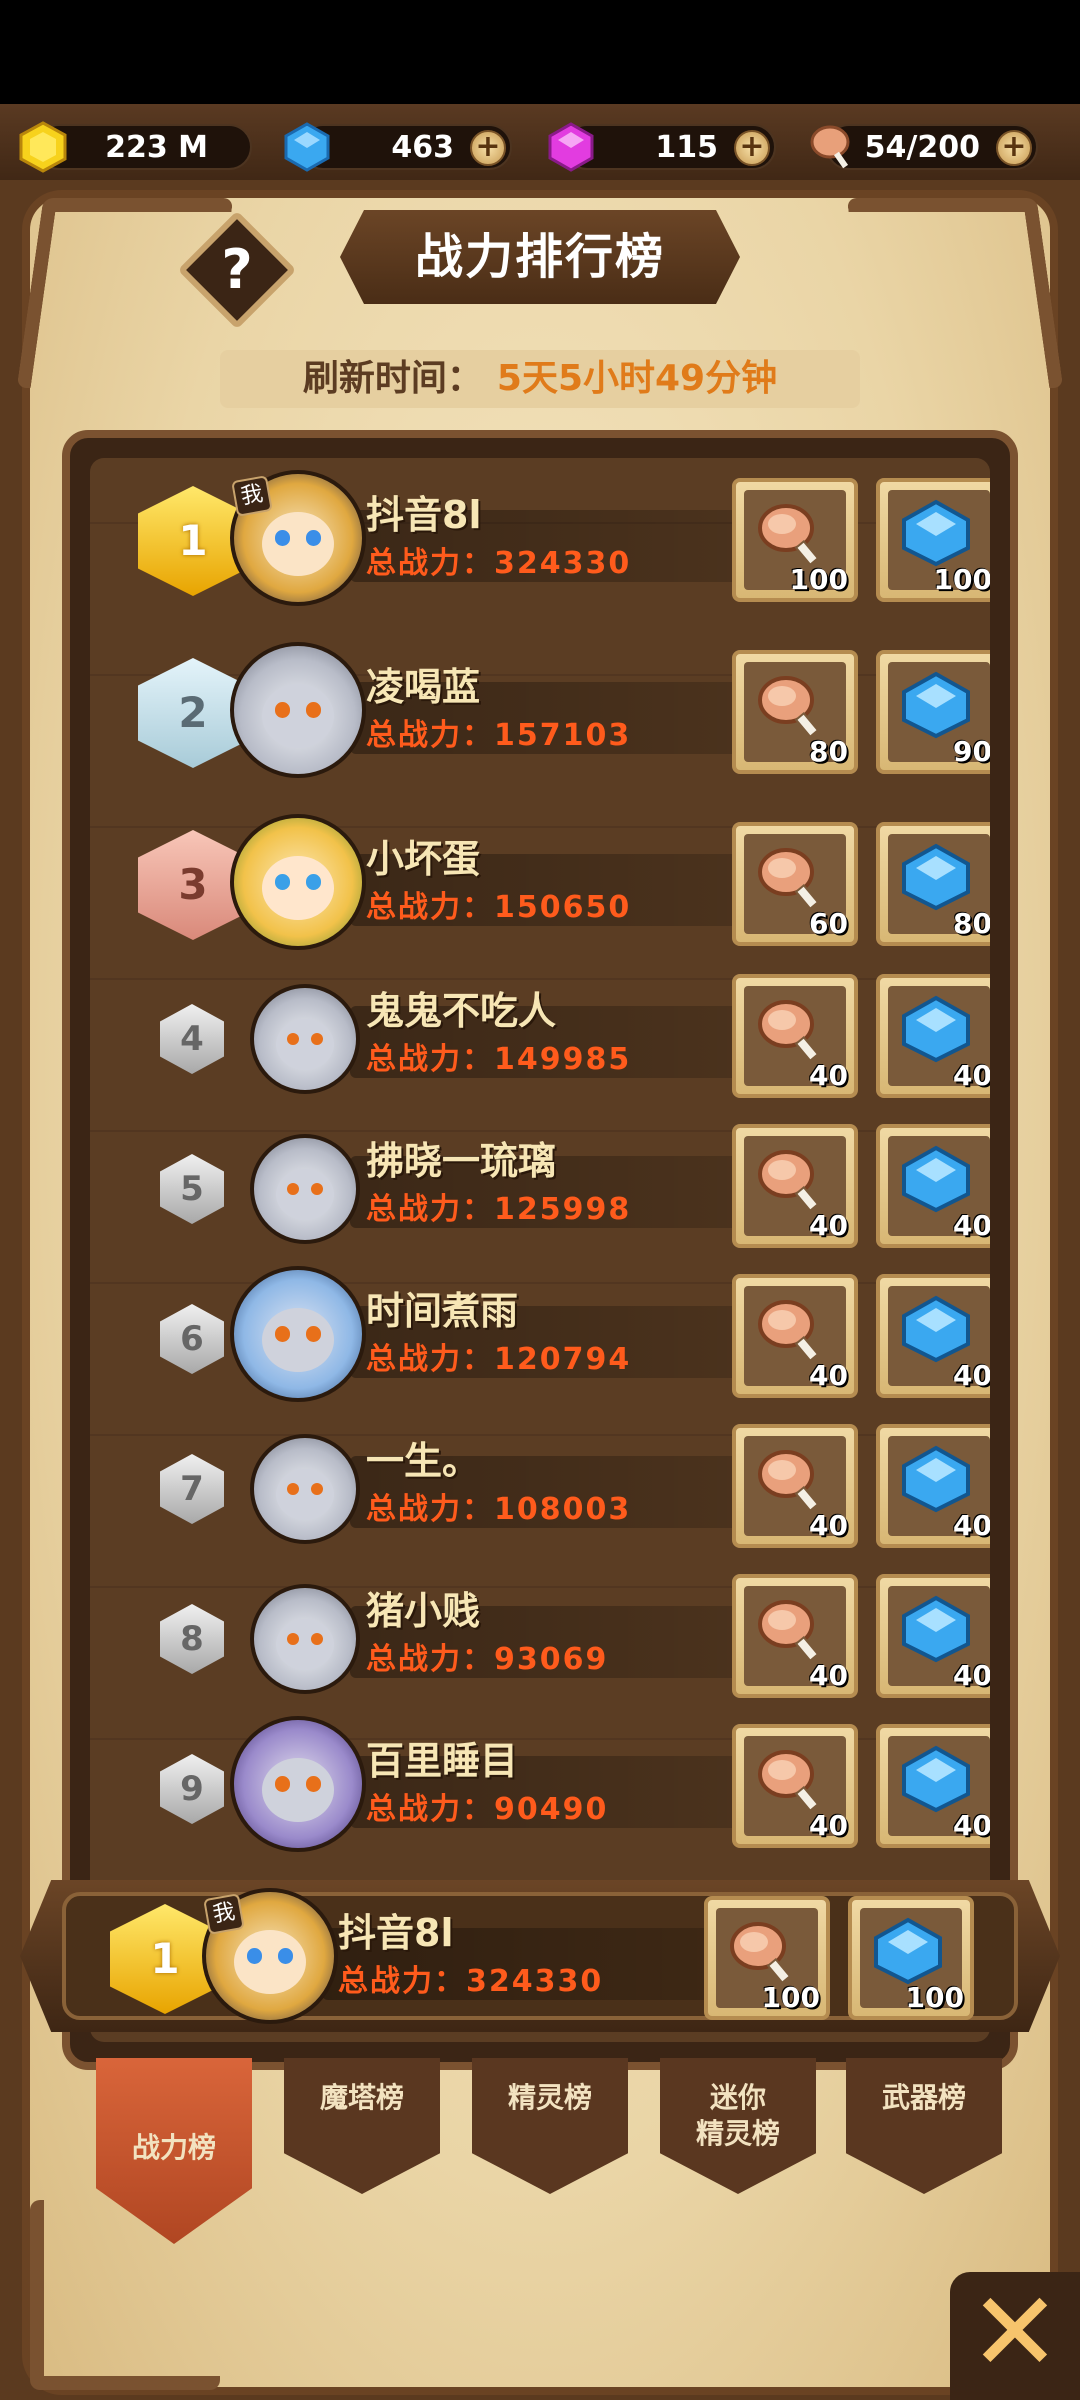 The width and height of the screenshot is (1080, 2400). I want to click on player-name: 凌喝蓝, so click(423, 687).